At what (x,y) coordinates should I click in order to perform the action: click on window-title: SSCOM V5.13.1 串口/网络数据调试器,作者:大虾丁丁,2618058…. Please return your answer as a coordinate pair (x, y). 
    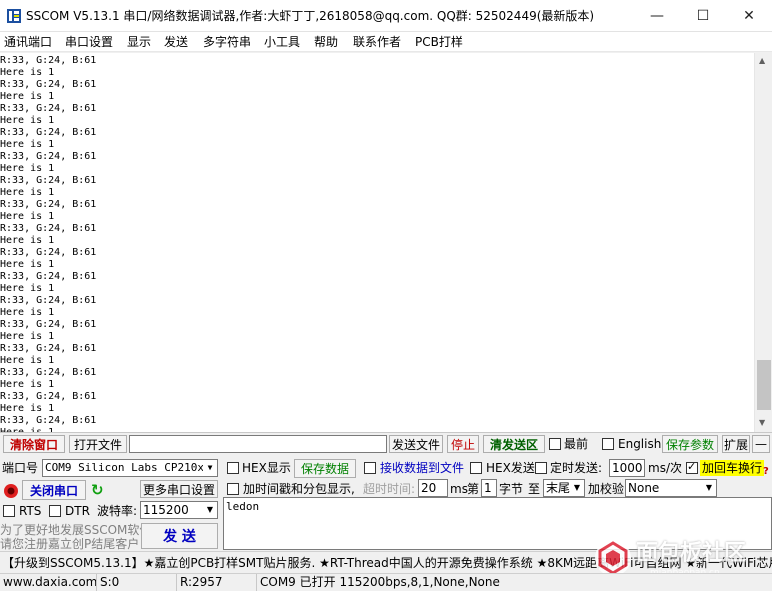
    Looking at the image, I should click on (310, 16).